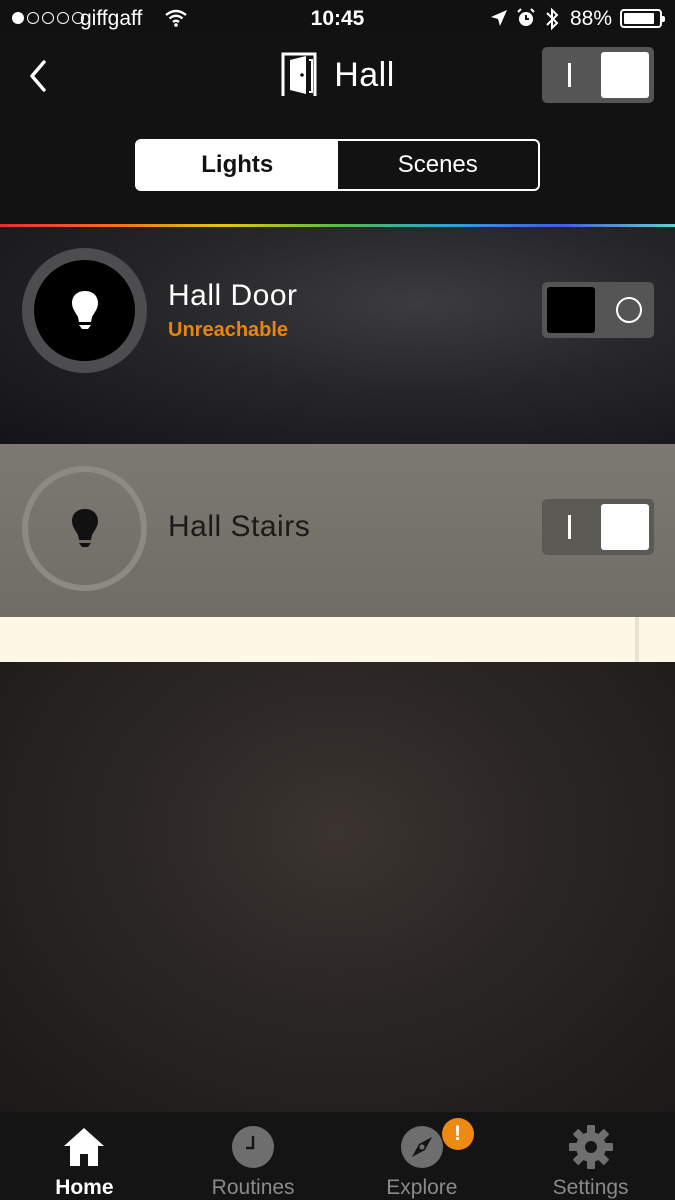 Image resolution: width=675 pixels, height=1200 pixels. I want to click on home-icon, so click(84, 1147).